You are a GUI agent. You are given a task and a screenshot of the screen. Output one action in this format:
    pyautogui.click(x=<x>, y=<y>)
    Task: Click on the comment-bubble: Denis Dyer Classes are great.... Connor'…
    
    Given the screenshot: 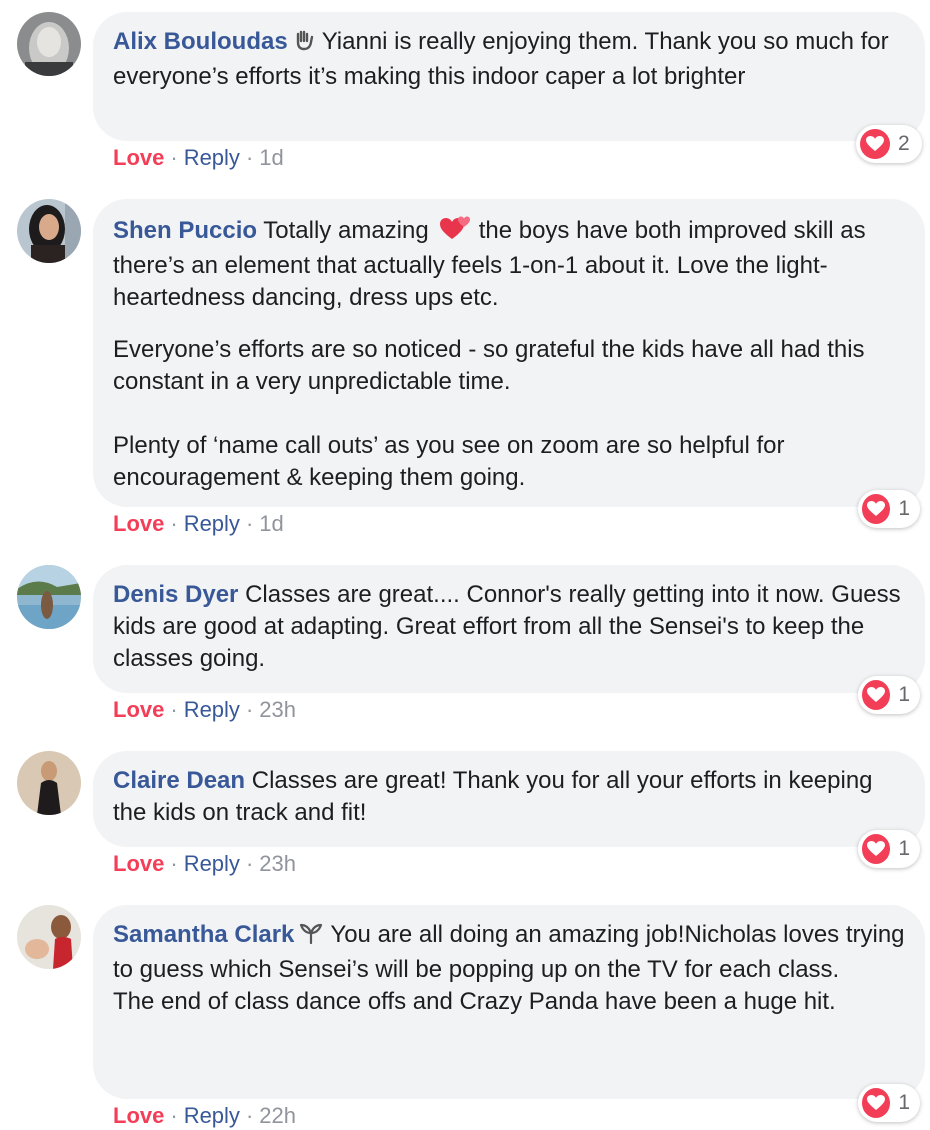 What is the action you would take?
    pyautogui.click(x=509, y=629)
    